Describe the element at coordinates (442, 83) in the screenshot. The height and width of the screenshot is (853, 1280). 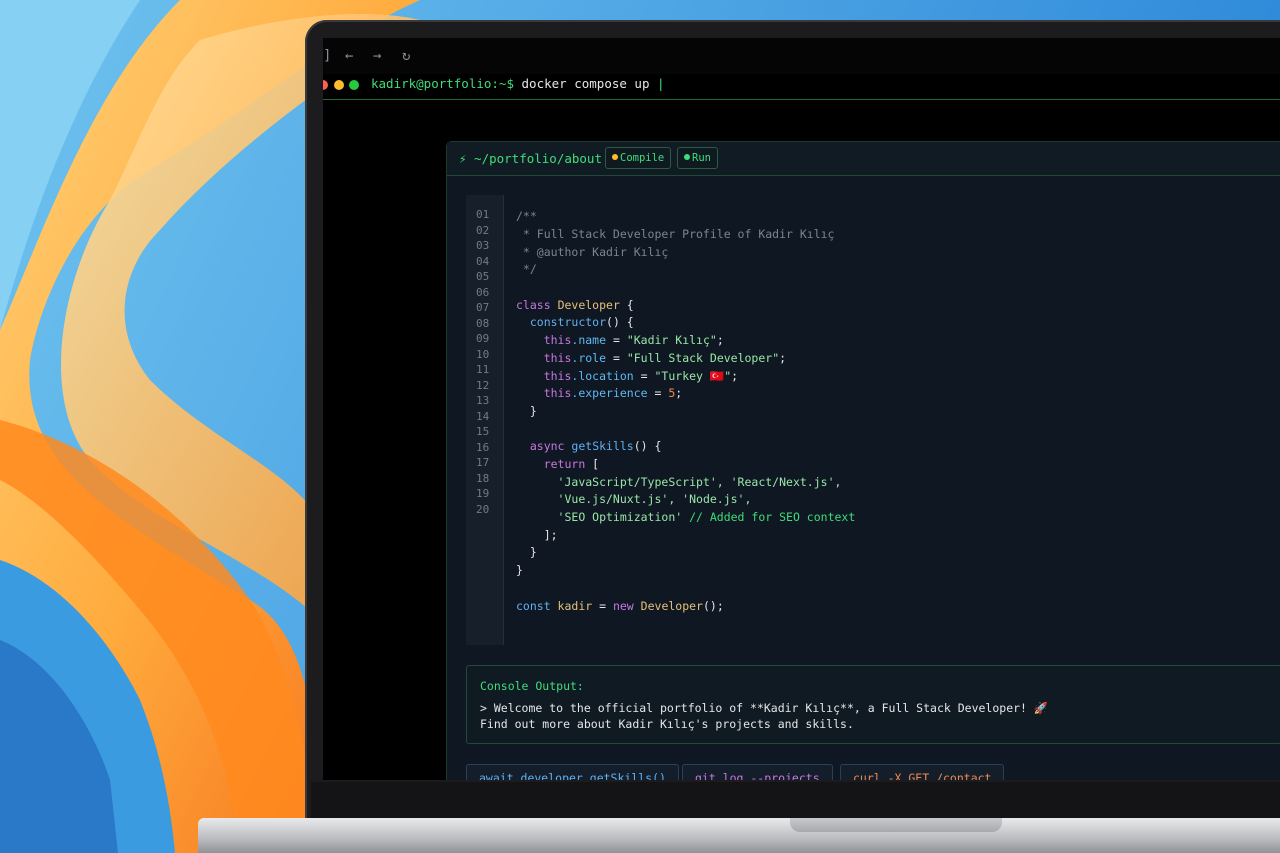
I see `prompt-text: kadirk@portfolio:~$` at that location.